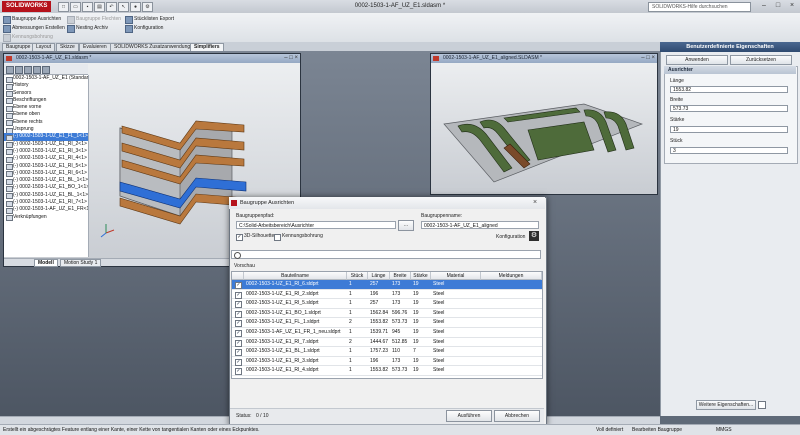 The height and width of the screenshot is (435, 800). Describe the element at coordinates (762, 405) in the screenshot. I see `pin-checkbox` at that location.